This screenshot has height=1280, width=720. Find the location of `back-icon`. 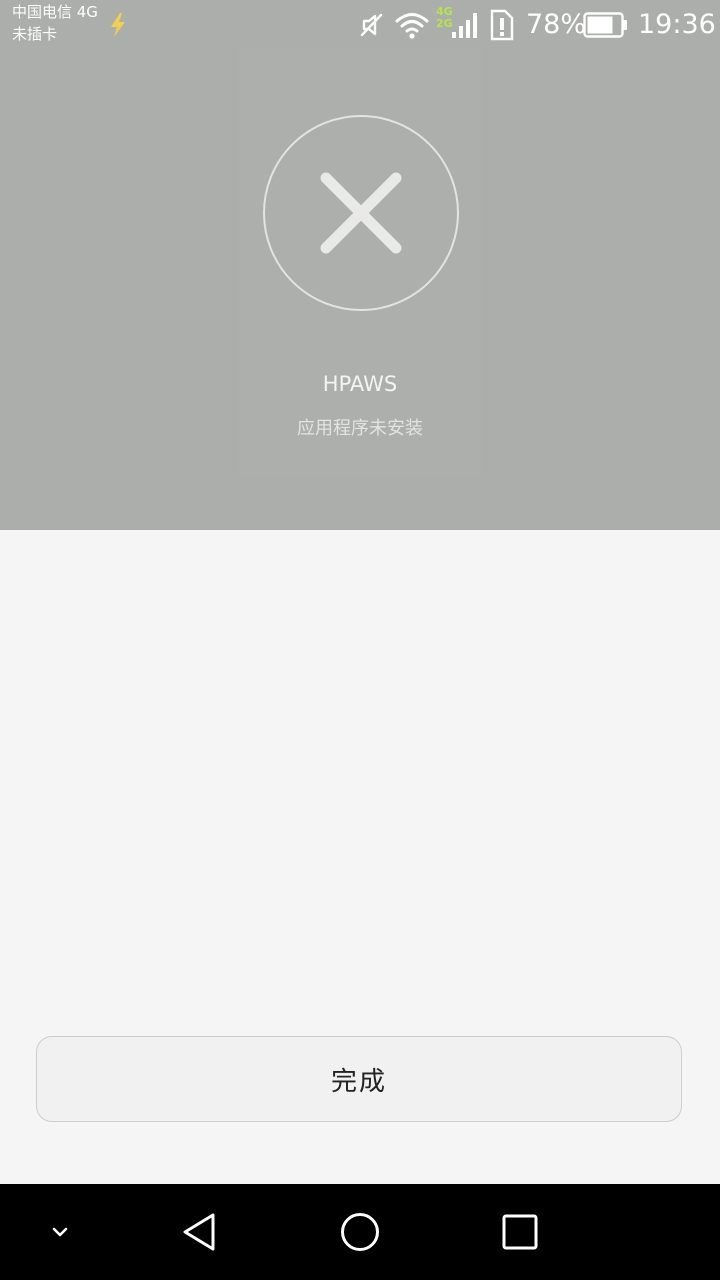

back-icon is located at coordinates (200, 1232).